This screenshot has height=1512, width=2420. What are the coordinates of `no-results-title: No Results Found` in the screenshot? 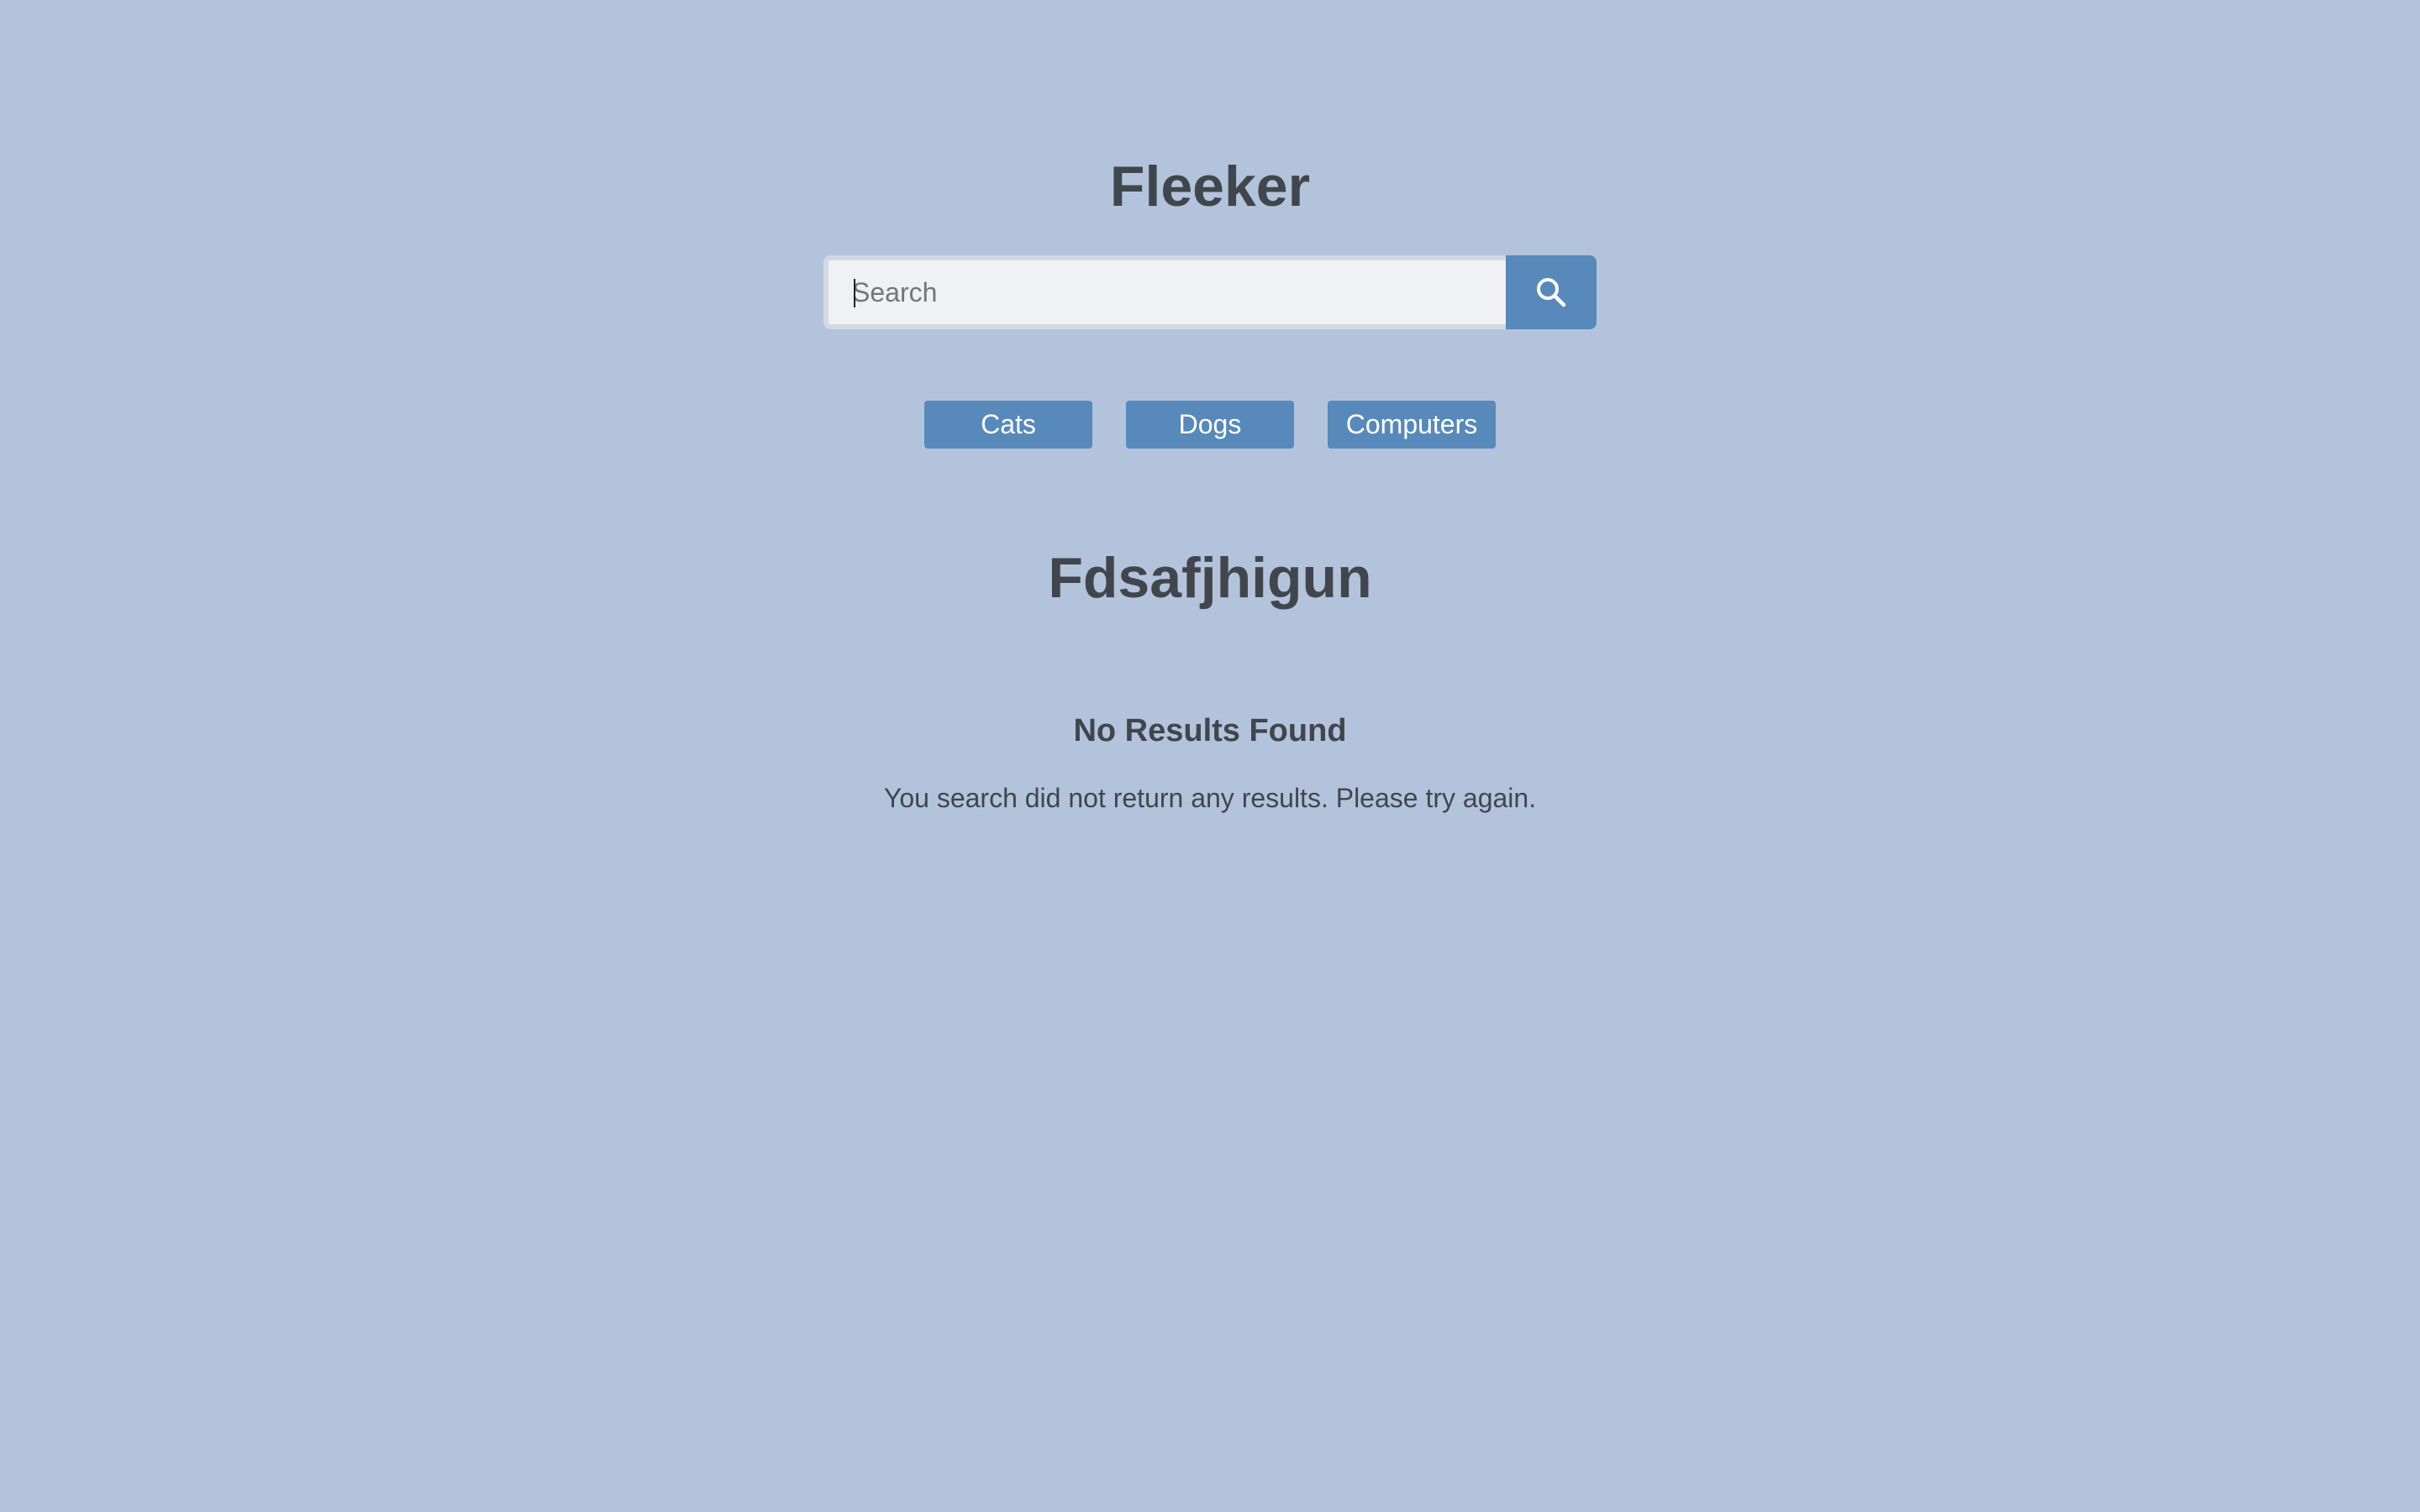 It's located at (1210, 730).